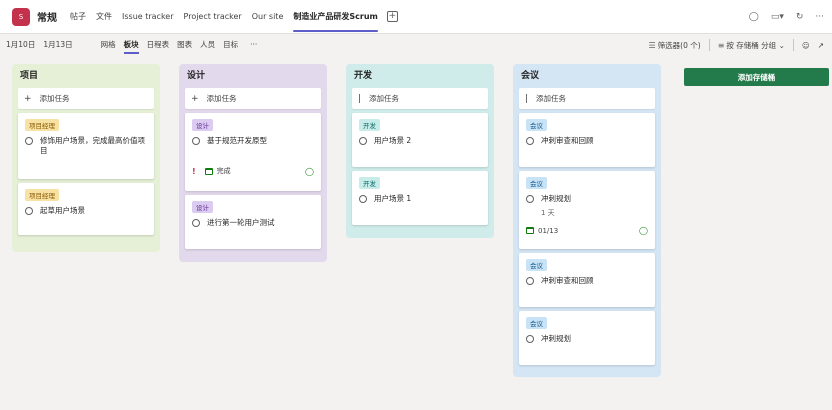  I want to click on task-card: 设计 进行第一轮用户测试, so click(253, 222).